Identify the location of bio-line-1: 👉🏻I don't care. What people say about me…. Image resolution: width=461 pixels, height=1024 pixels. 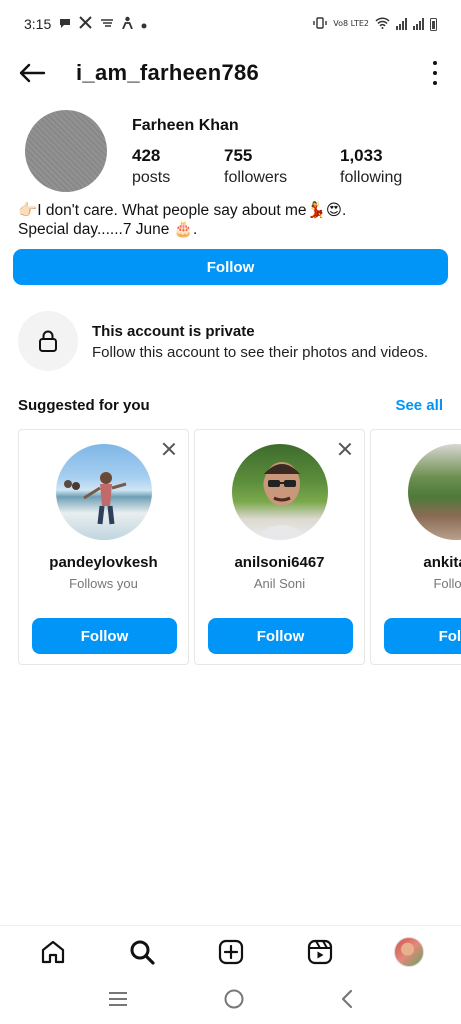
(182, 210).